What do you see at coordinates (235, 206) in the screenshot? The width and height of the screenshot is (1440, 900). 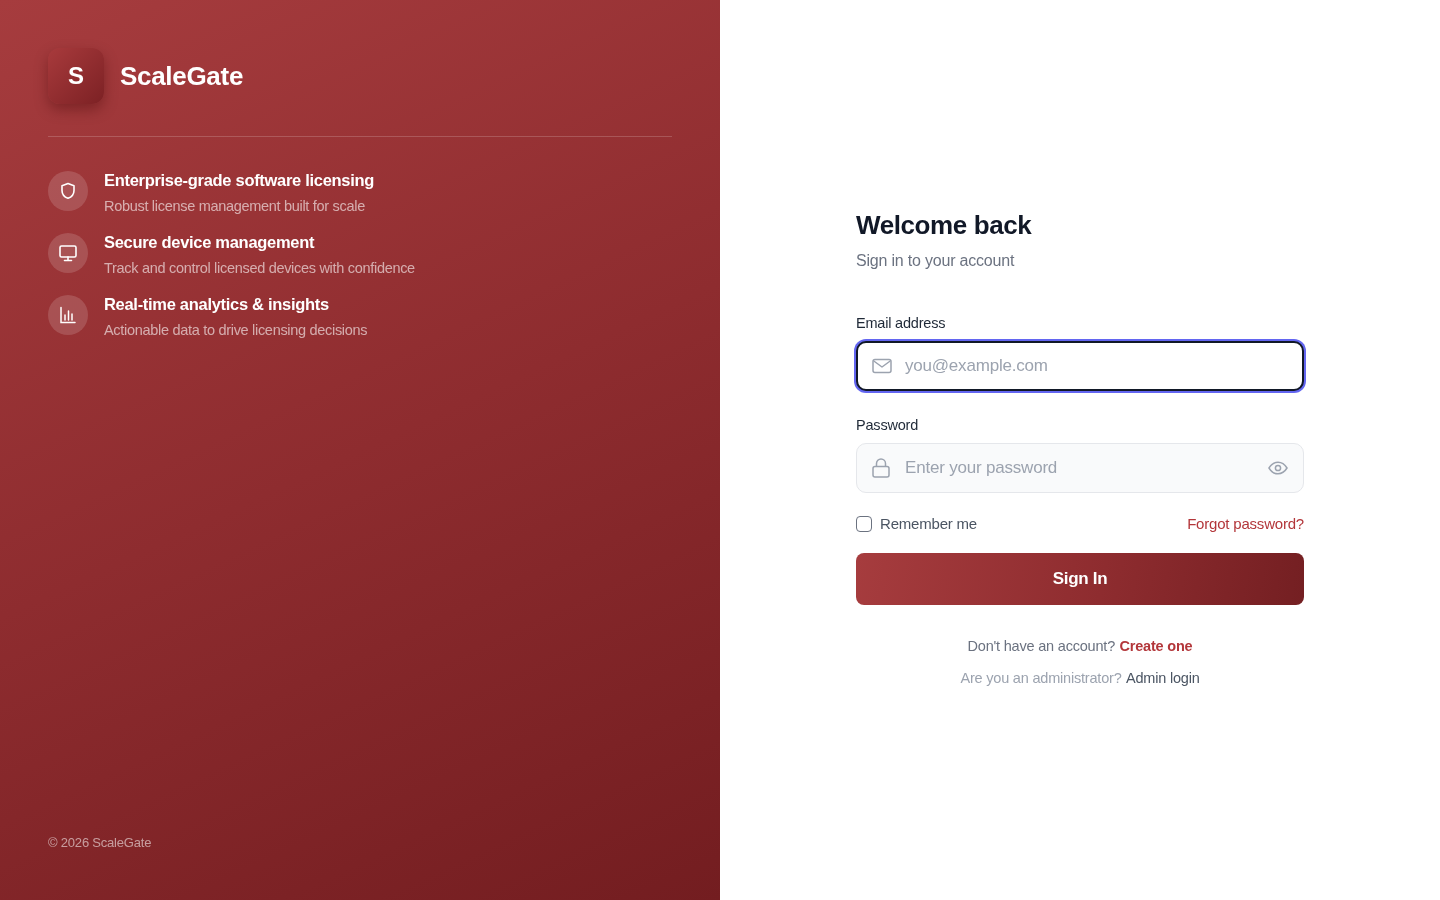 I see `feature-description: Robust license management built for scale` at bounding box center [235, 206].